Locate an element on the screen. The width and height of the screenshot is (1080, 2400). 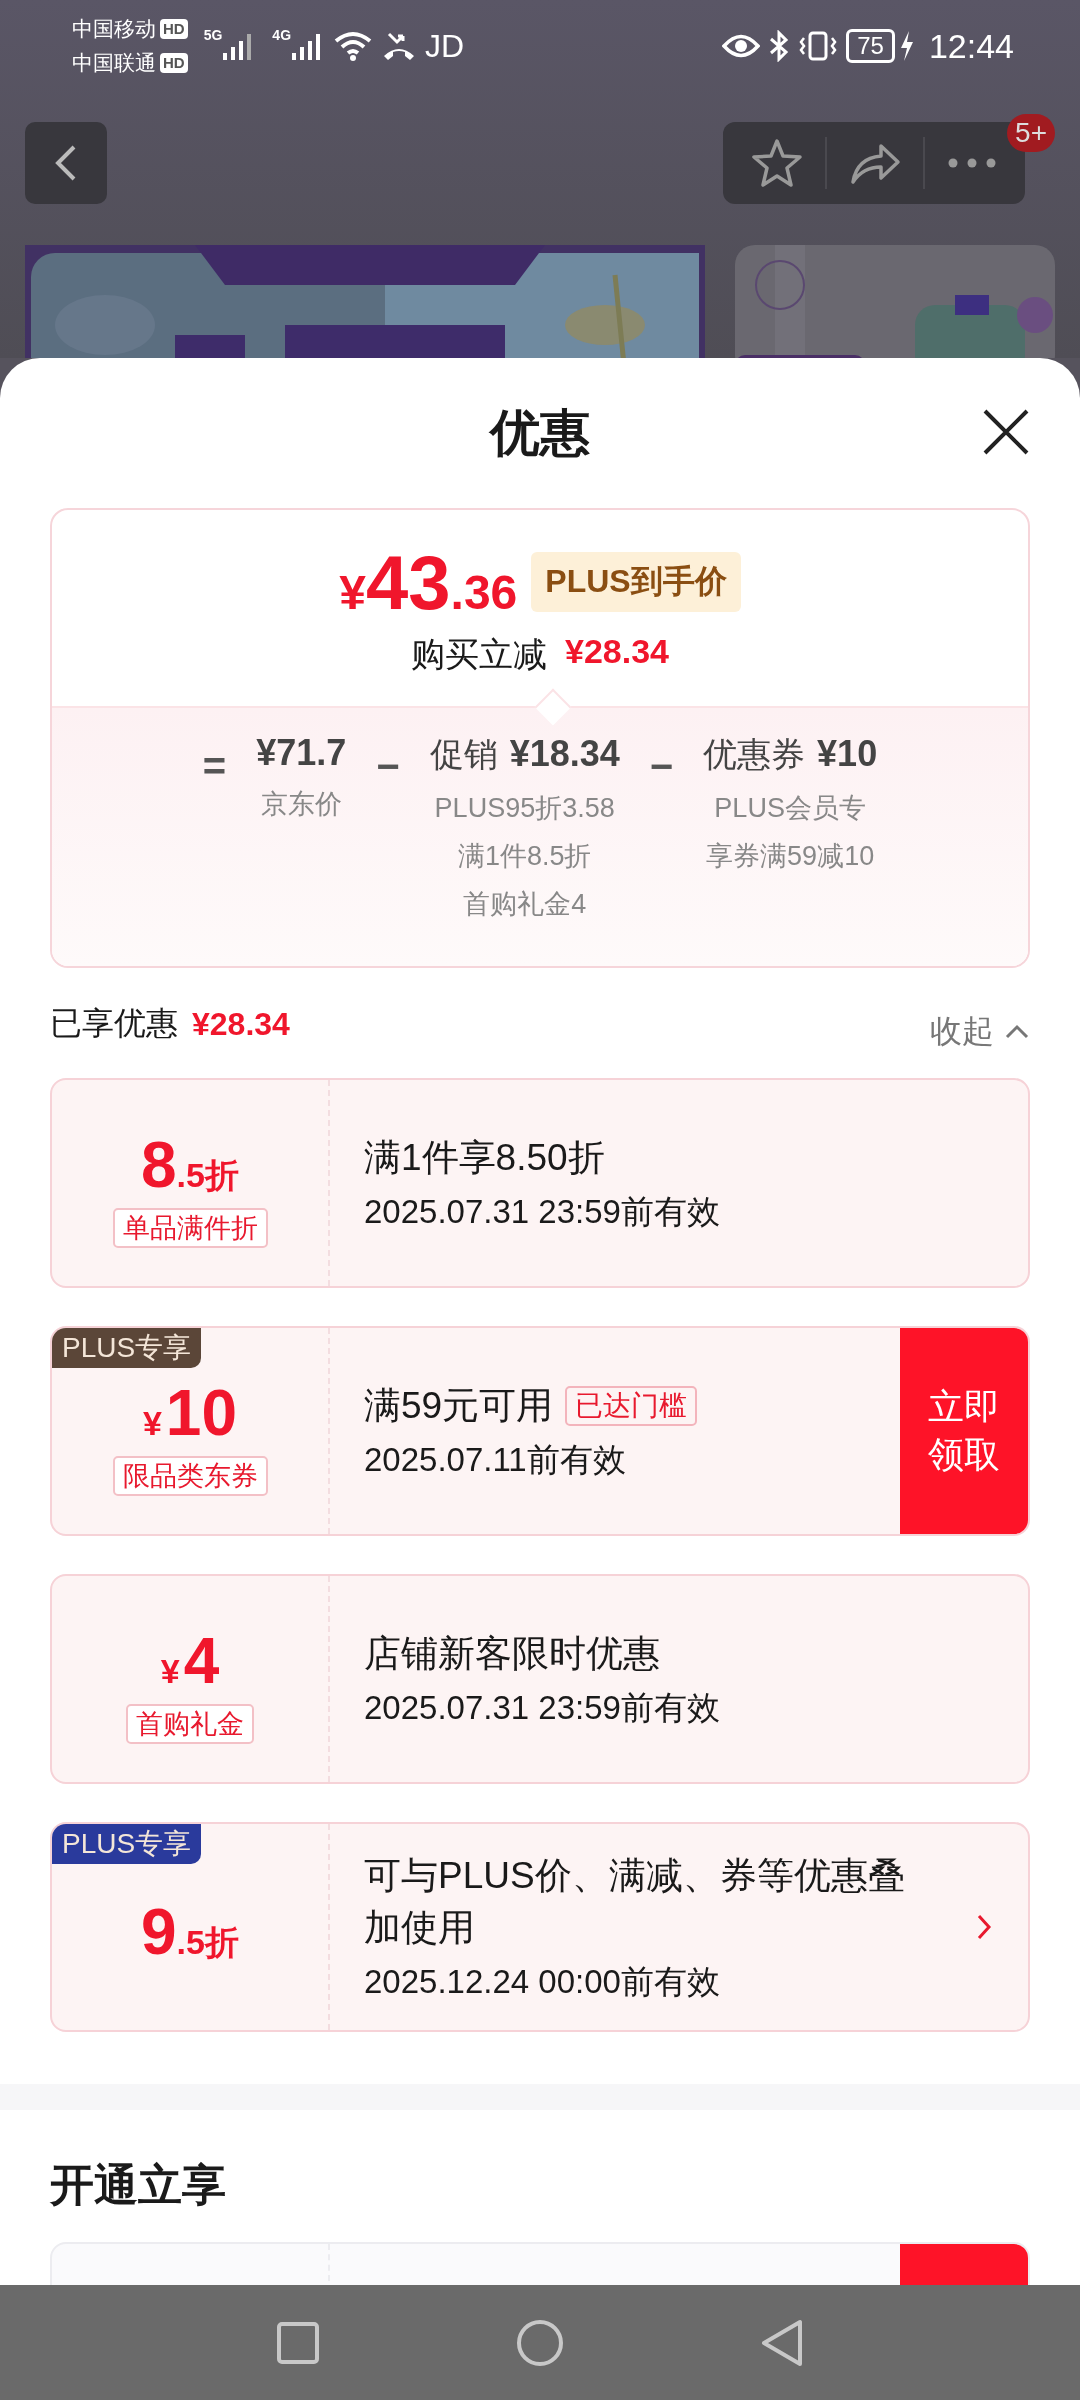
summary-label: 已享优惠 is located at coordinates (114, 1023).